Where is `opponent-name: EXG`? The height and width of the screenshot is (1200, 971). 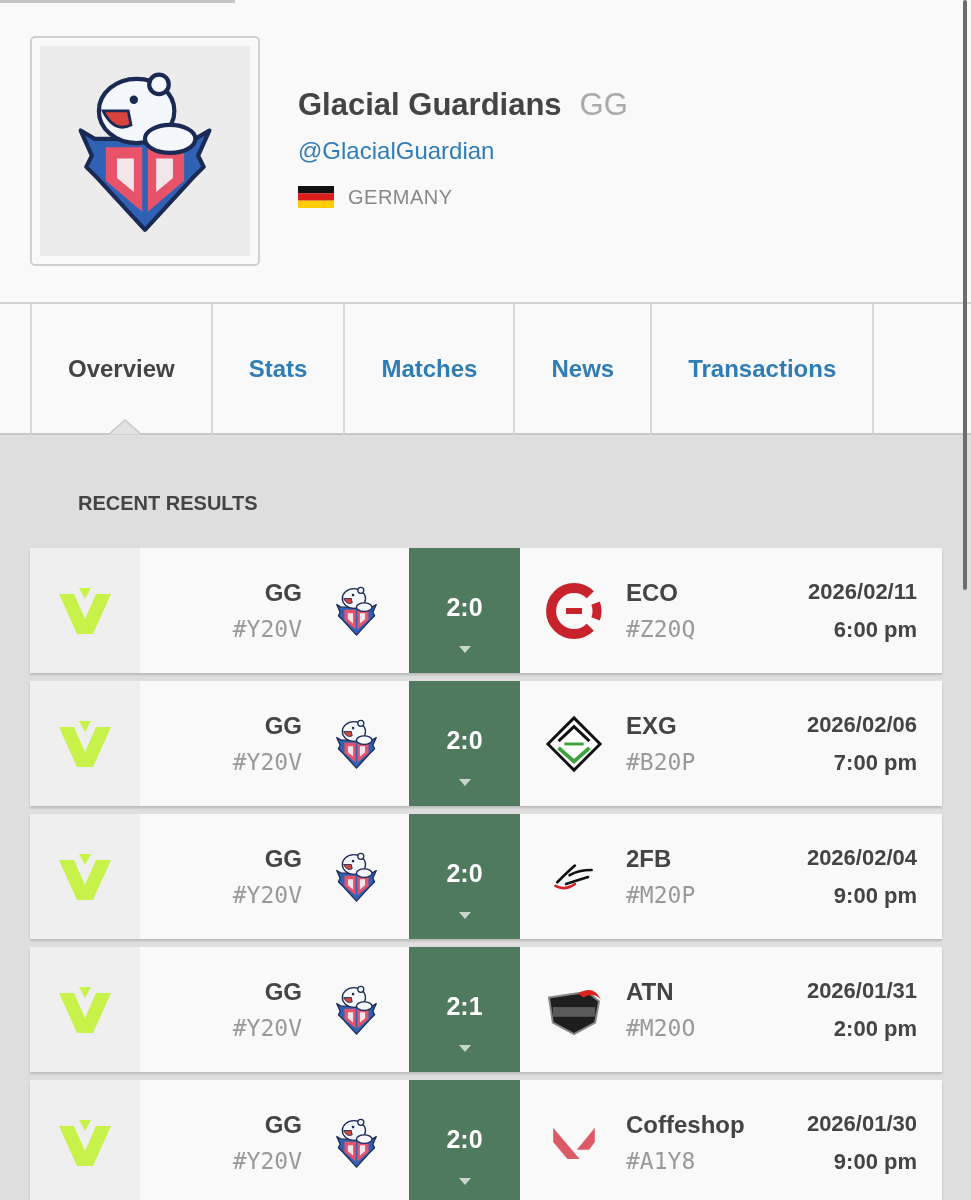
opponent-name: EXG is located at coordinates (652, 725).